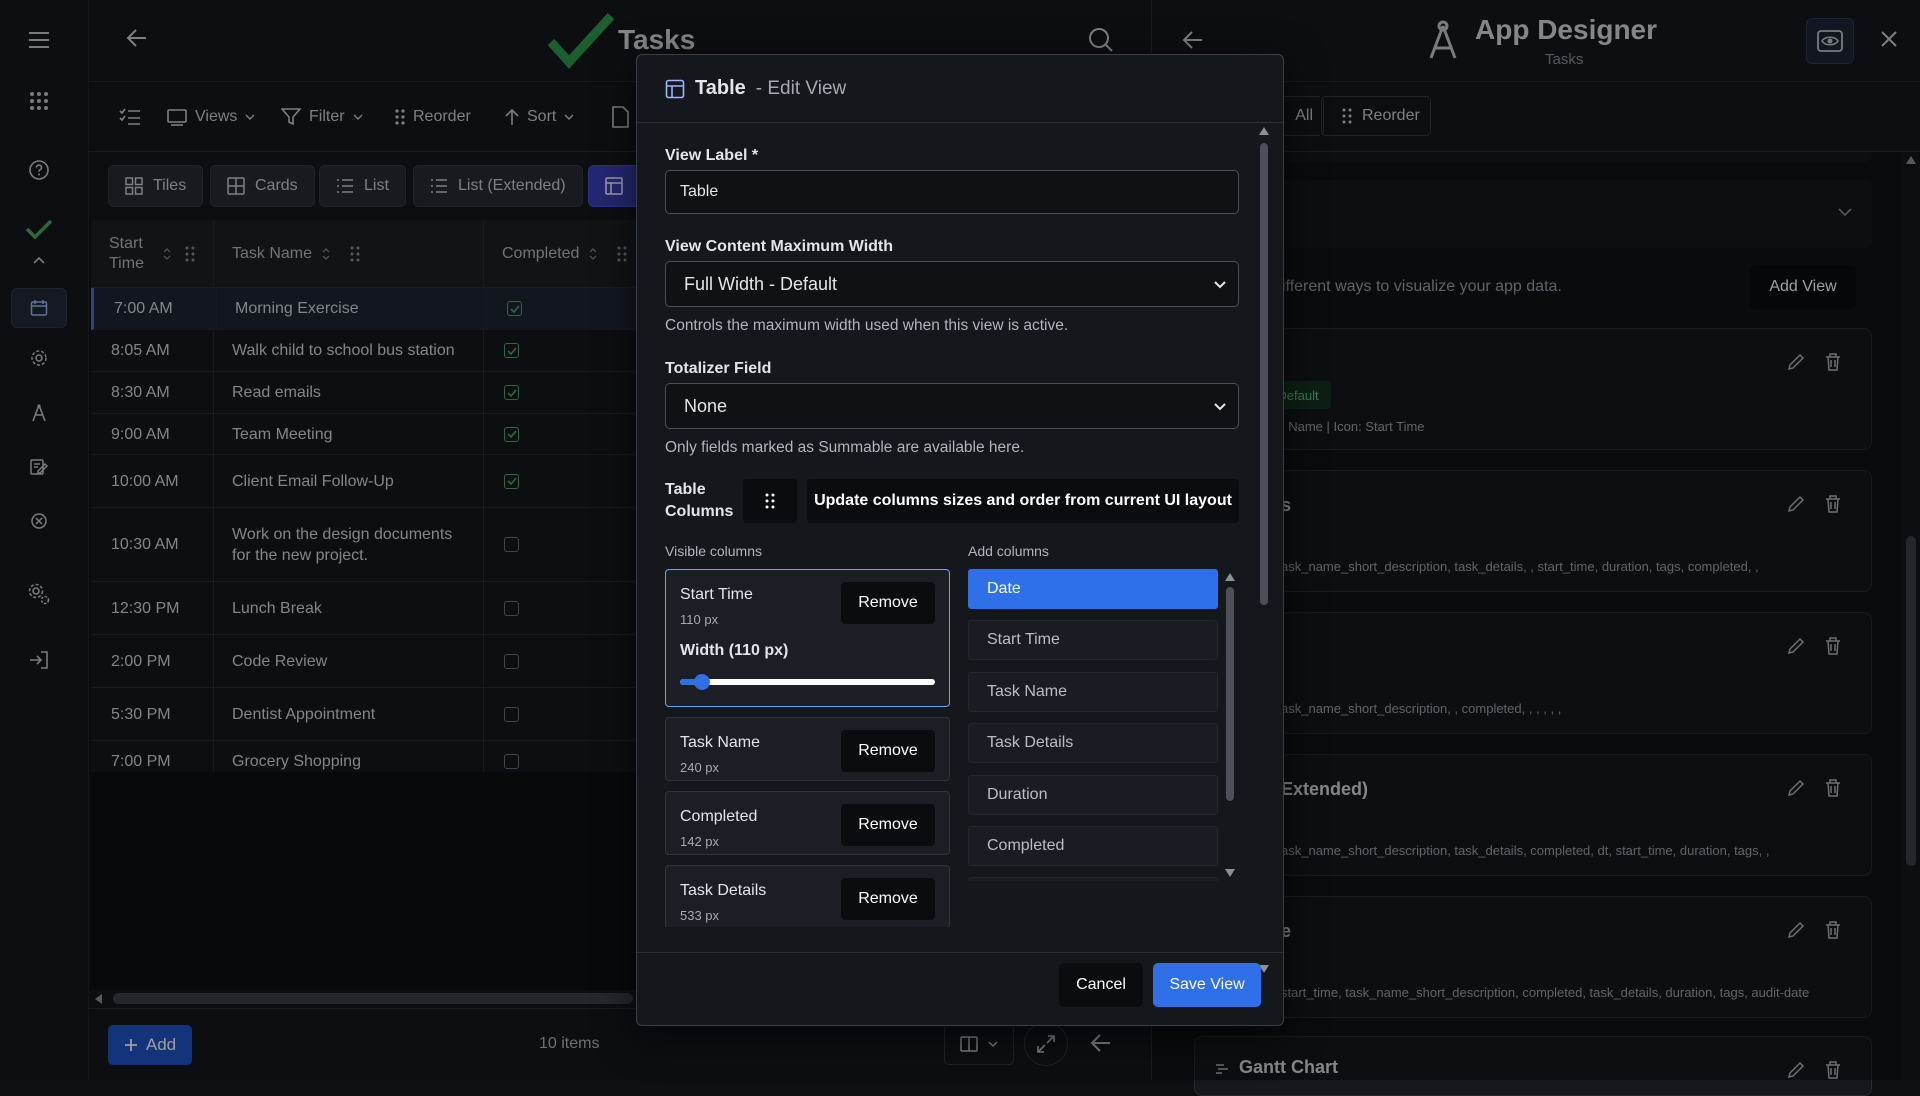 This screenshot has height=1096, width=1920. I want to click on add-column-item: Task Name, so click(1093, 692).